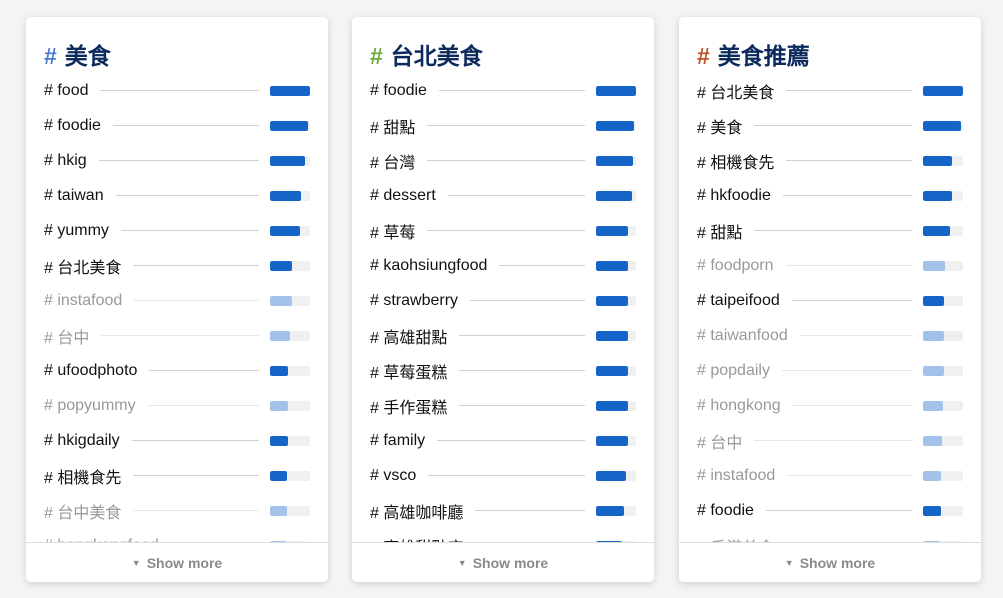 This screenshot has width=1003, height=598. What do you see at coordinates (177, 230) in the screenshot?
I see `hashtag-row: # yummy` at bounding box center [177, 230].